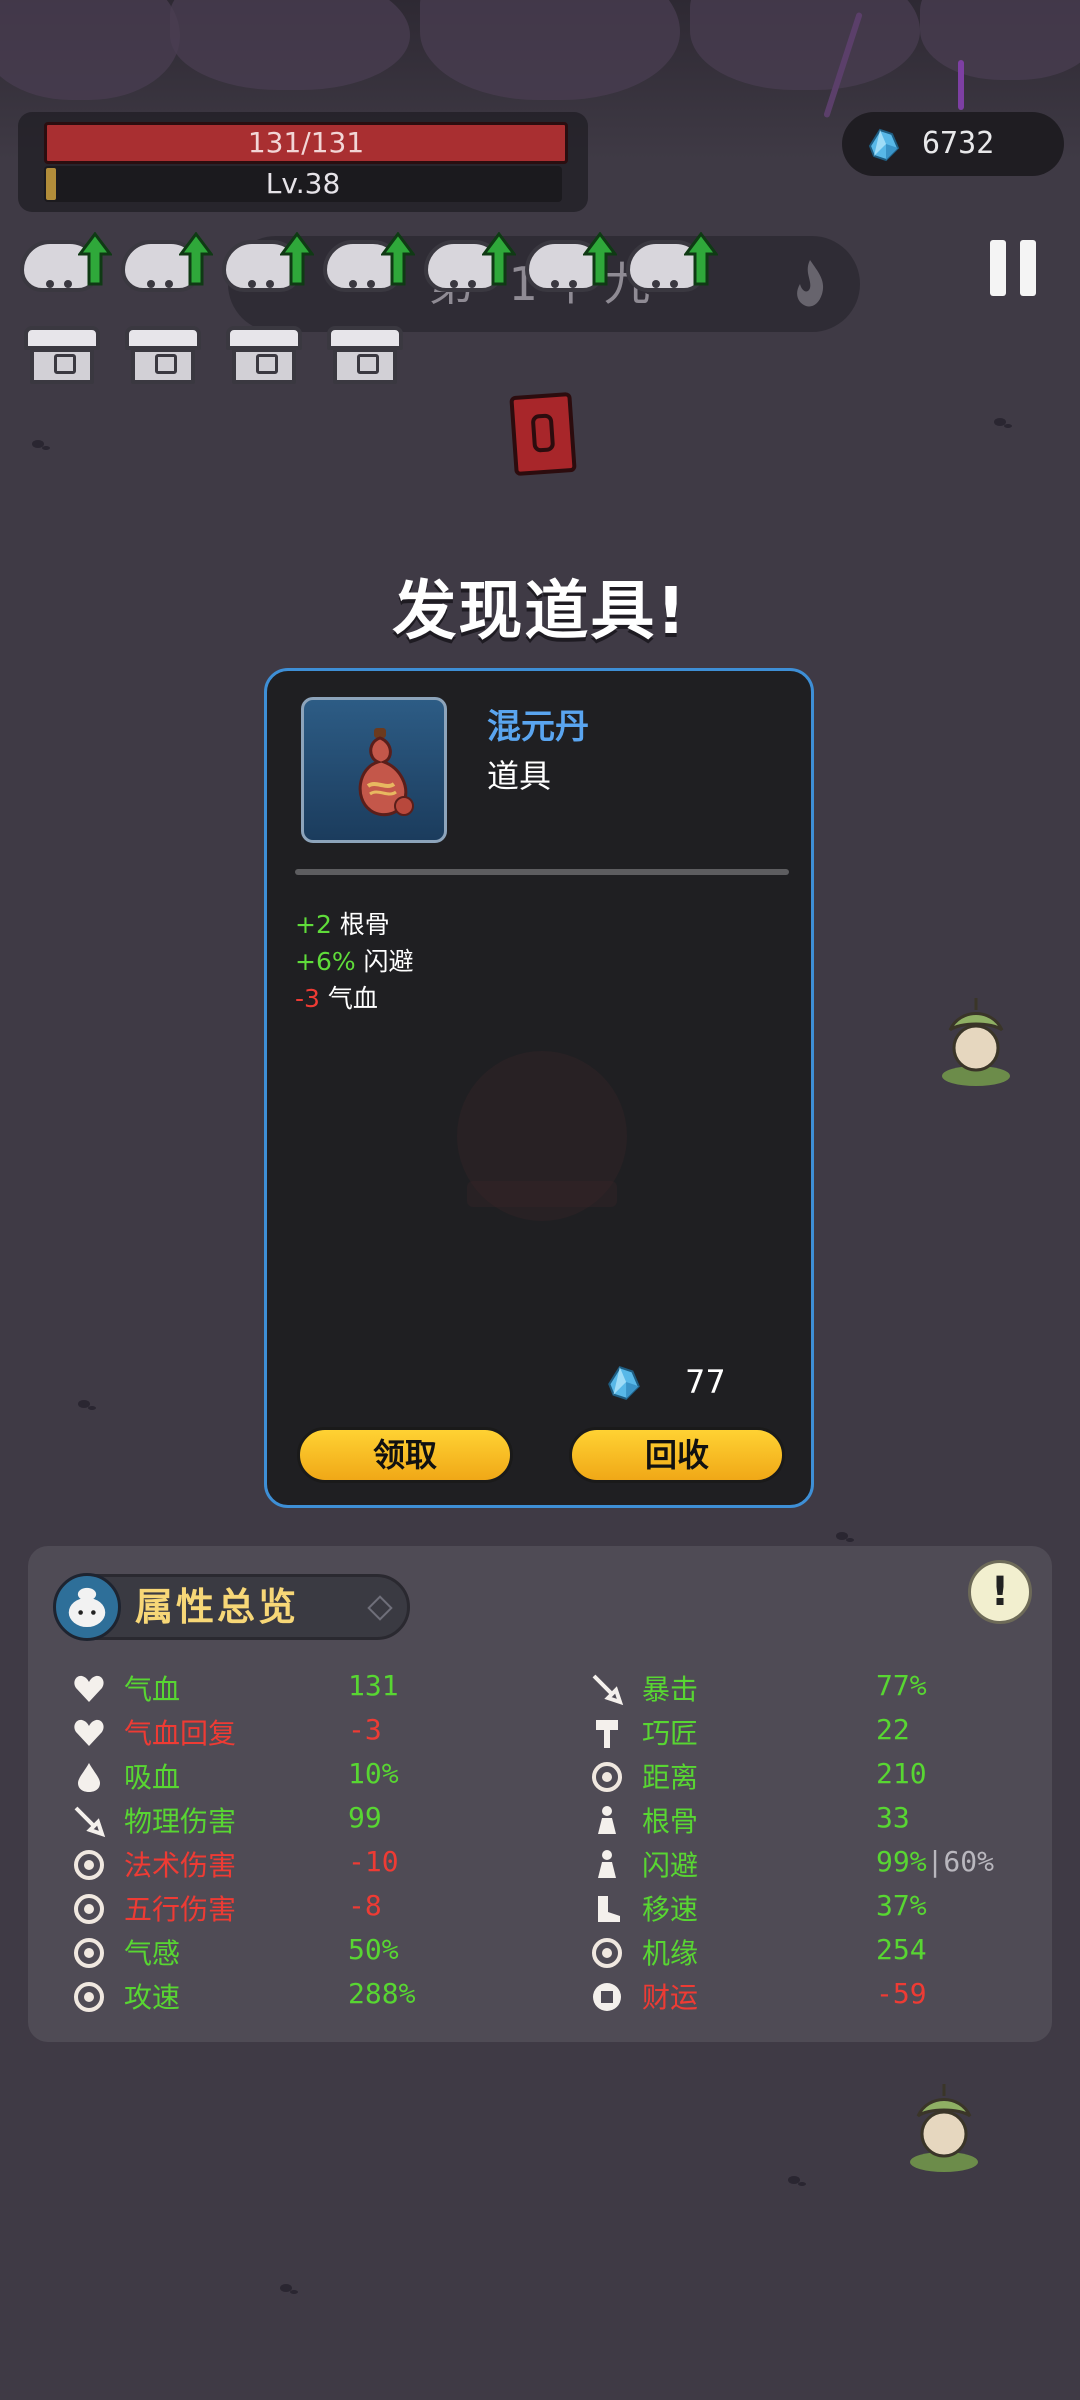 The width and height of the screenshot is (1080, 2400). What do you see at coordinates (365, 1817) in the screenshot?
I see `stat-value: 99` at bounding box center [365, 1817].